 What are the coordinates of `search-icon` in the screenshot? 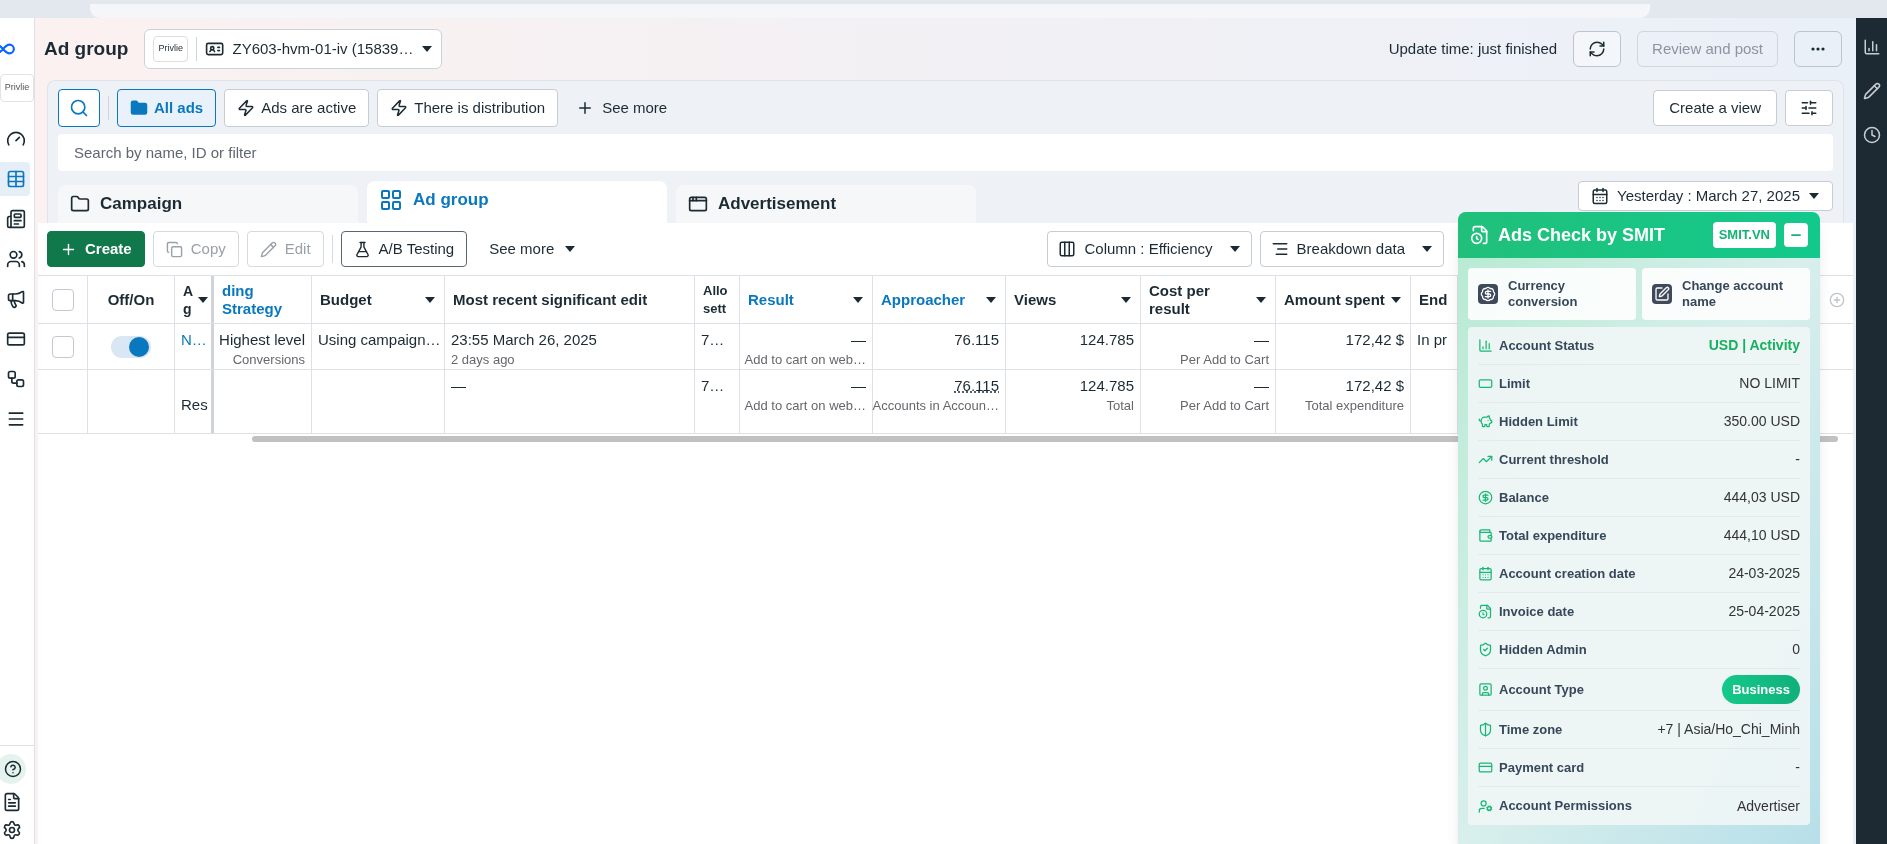 It's located at (79, 108).